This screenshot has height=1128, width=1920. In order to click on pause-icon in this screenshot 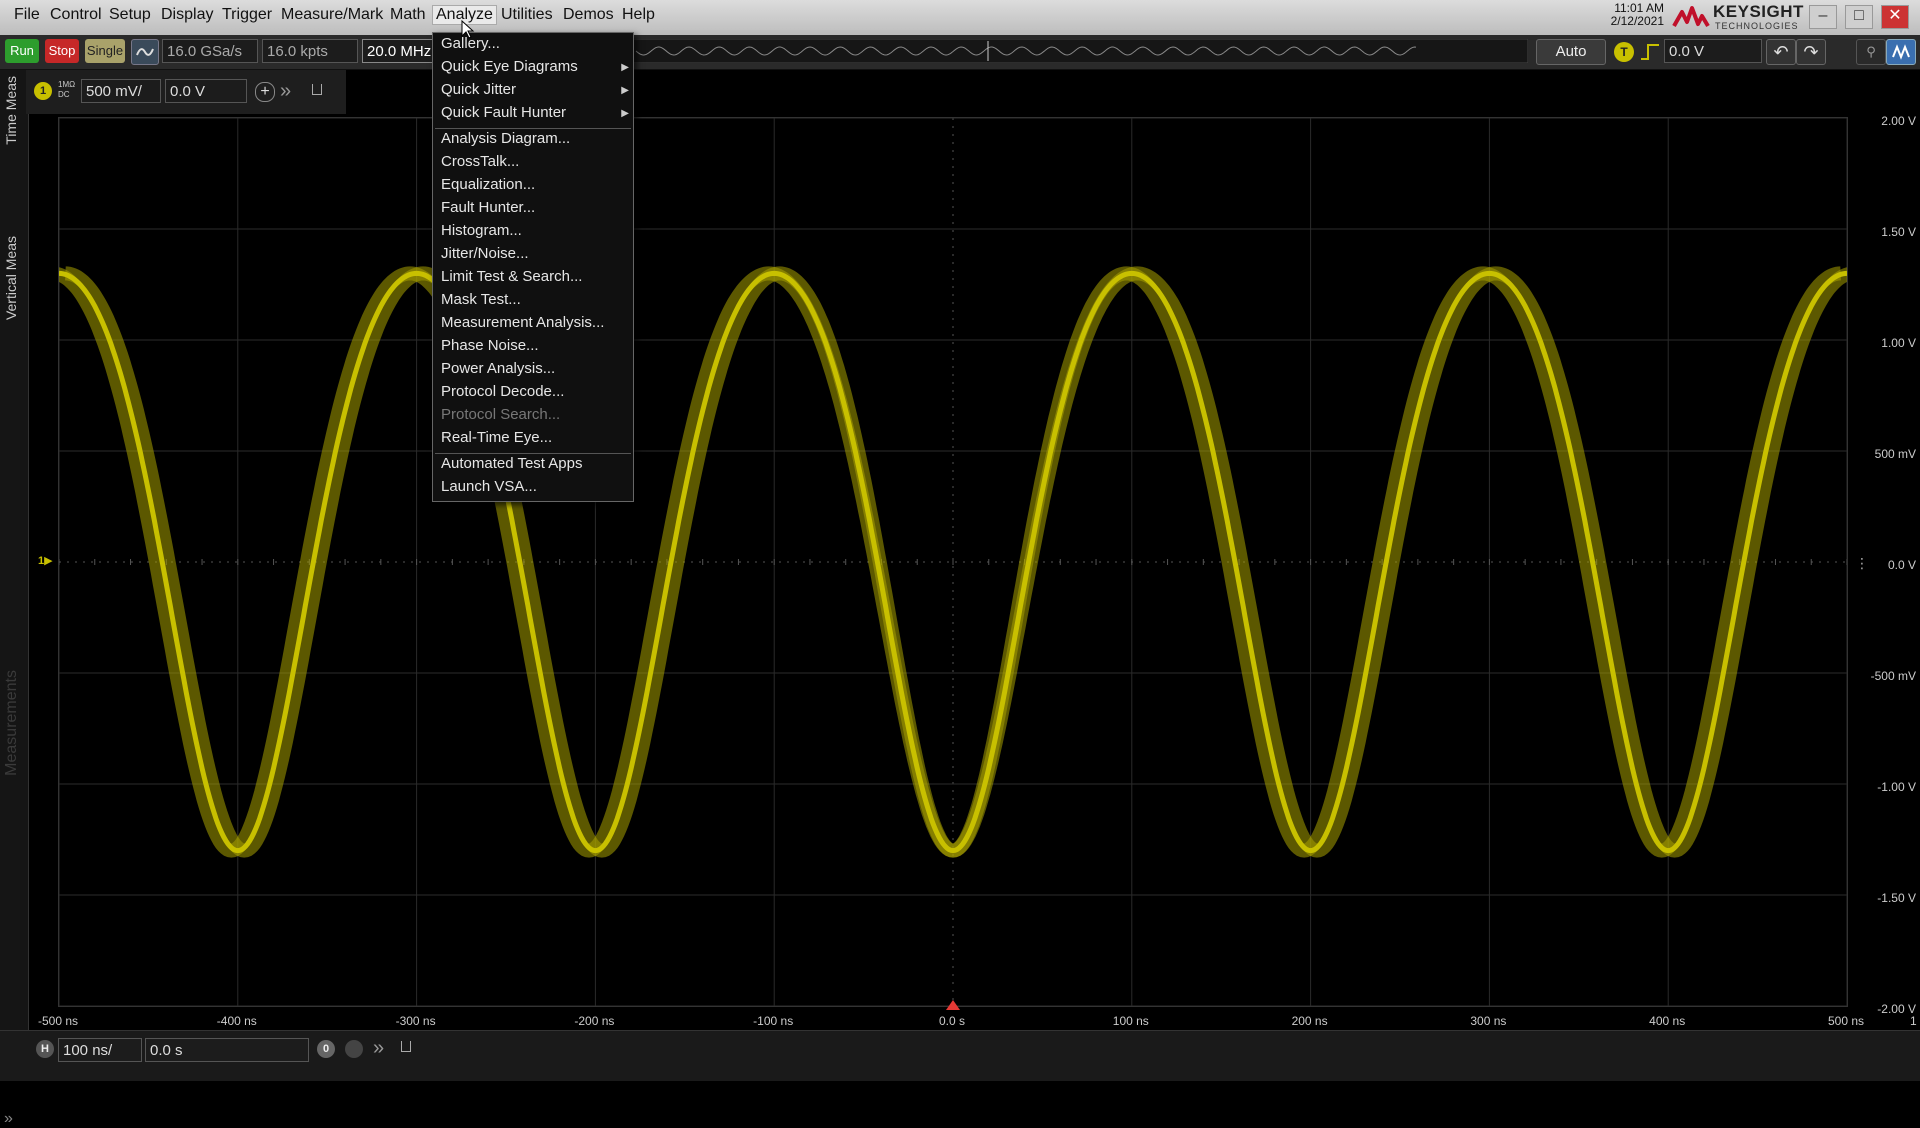, I will do `click(354, 1049)`.